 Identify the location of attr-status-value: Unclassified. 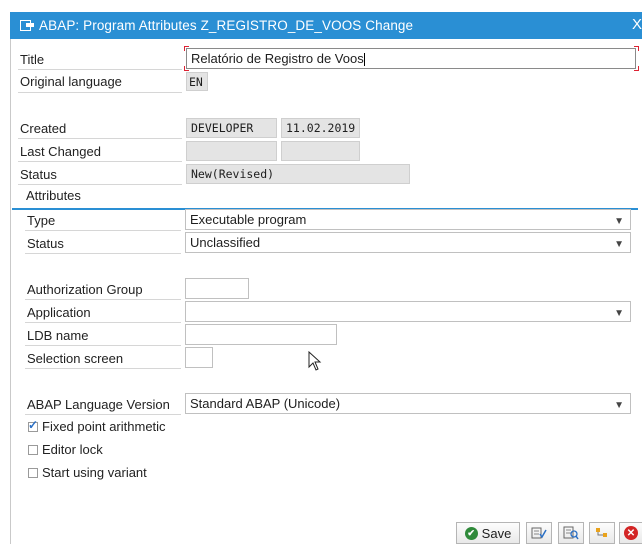
(225, 242).